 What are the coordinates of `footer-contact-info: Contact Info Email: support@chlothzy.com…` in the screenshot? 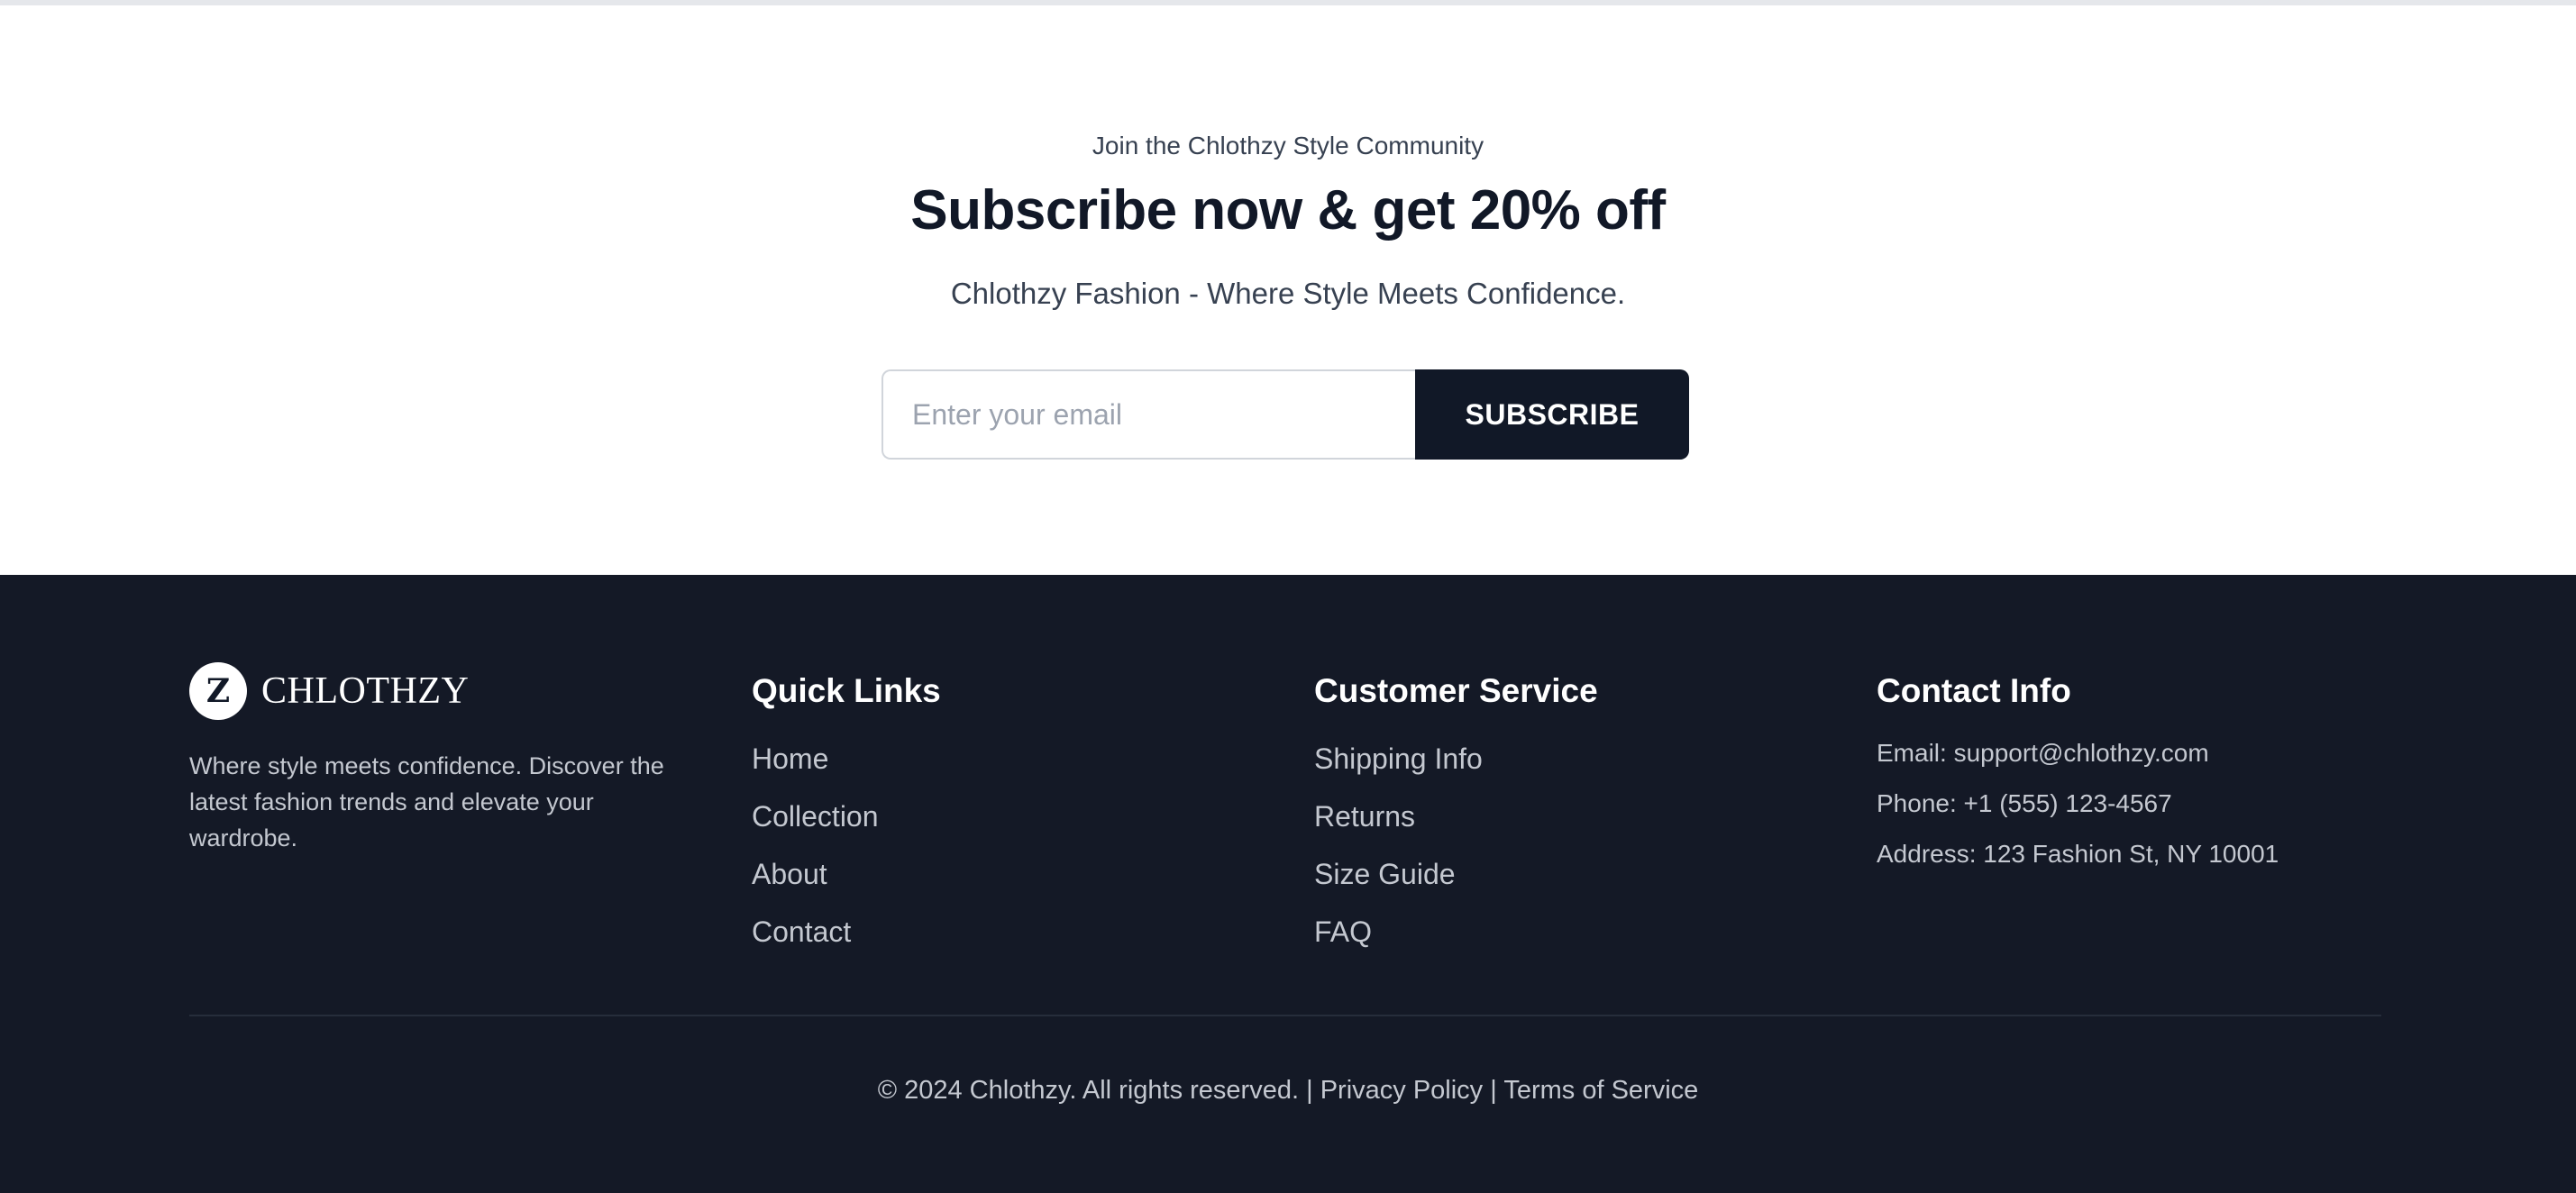 It's located at (2147, 774).